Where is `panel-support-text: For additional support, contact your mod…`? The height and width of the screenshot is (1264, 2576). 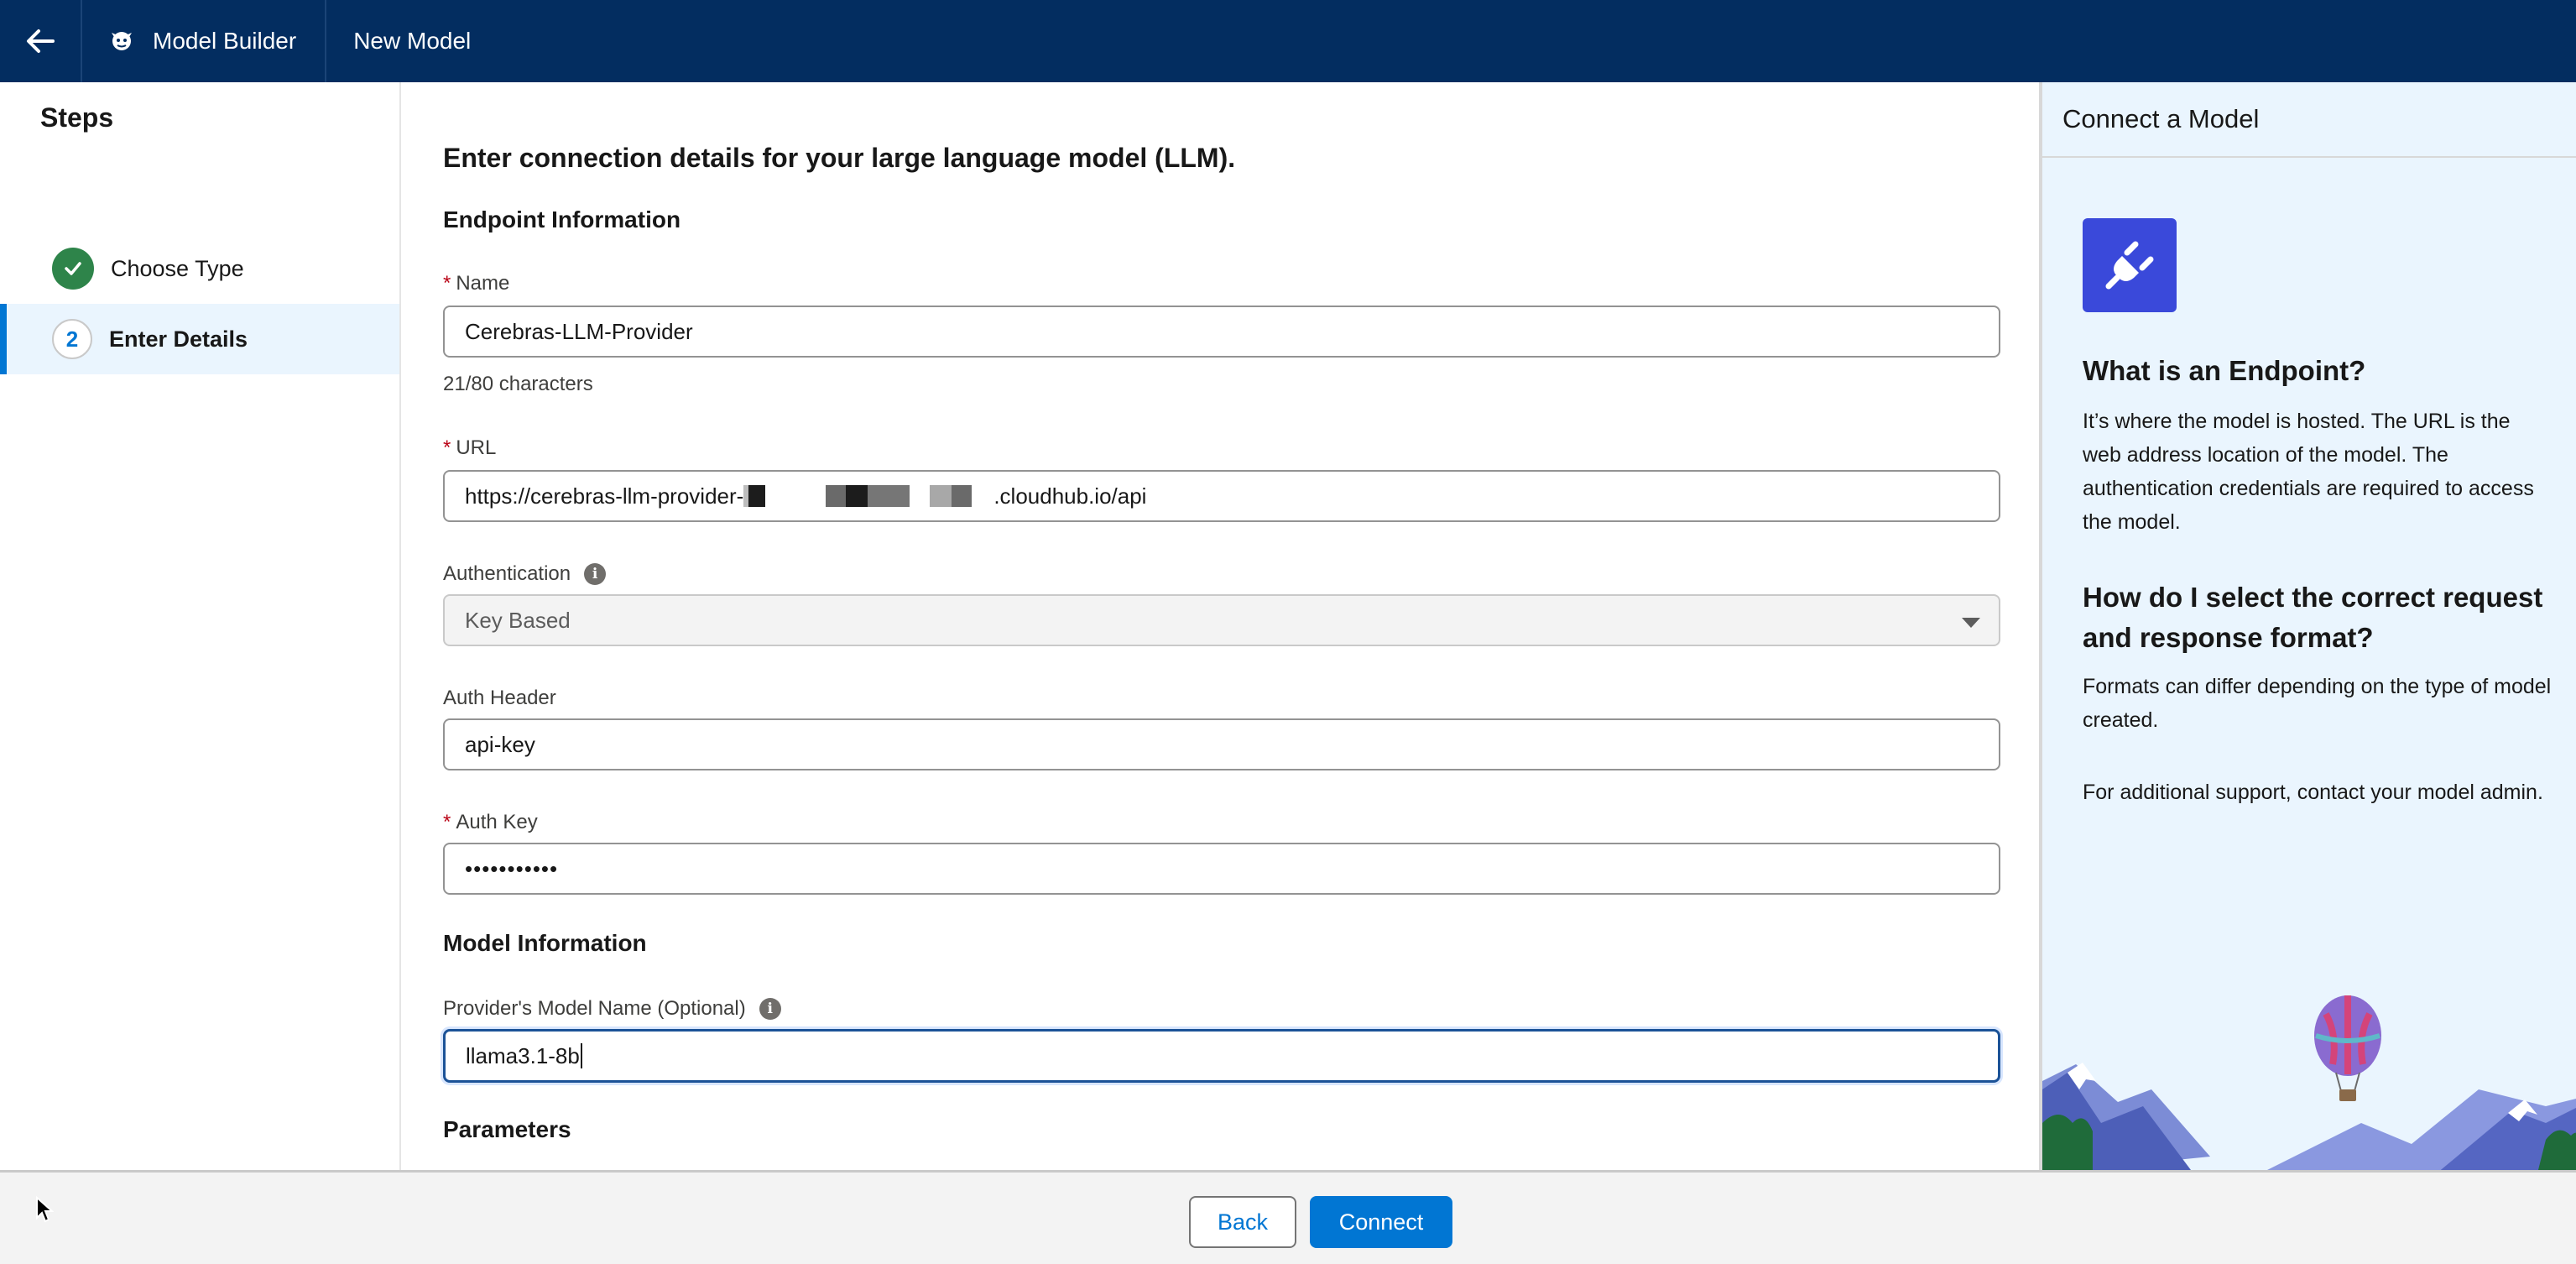
panel-support-text: For additional support, contact your mod… is located at coordinates (2313, 792).